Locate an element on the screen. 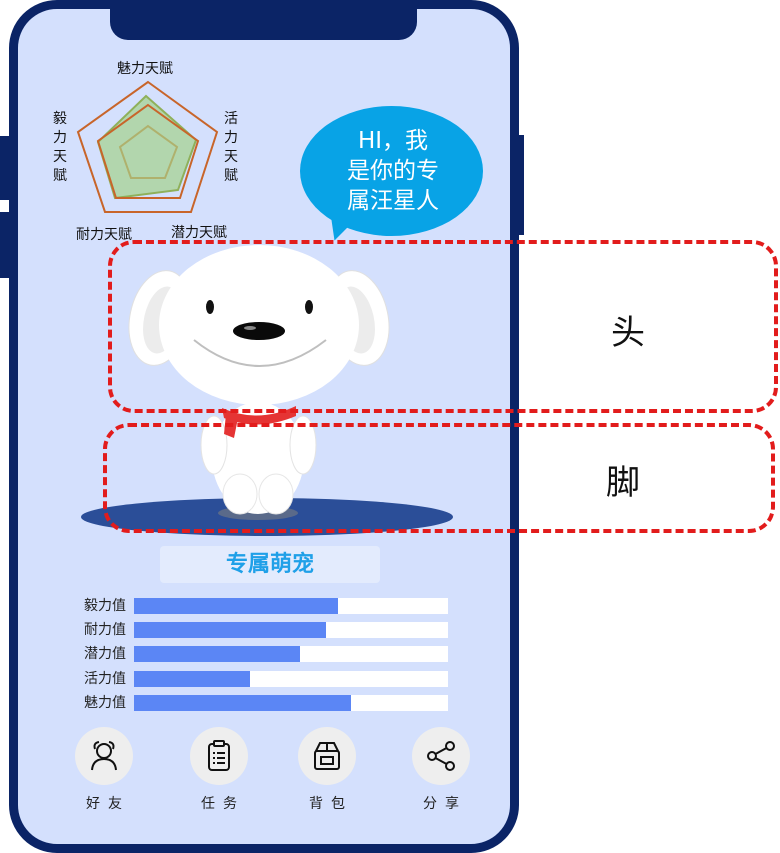  backpack-box-icon is located at coordinates (327, 756).